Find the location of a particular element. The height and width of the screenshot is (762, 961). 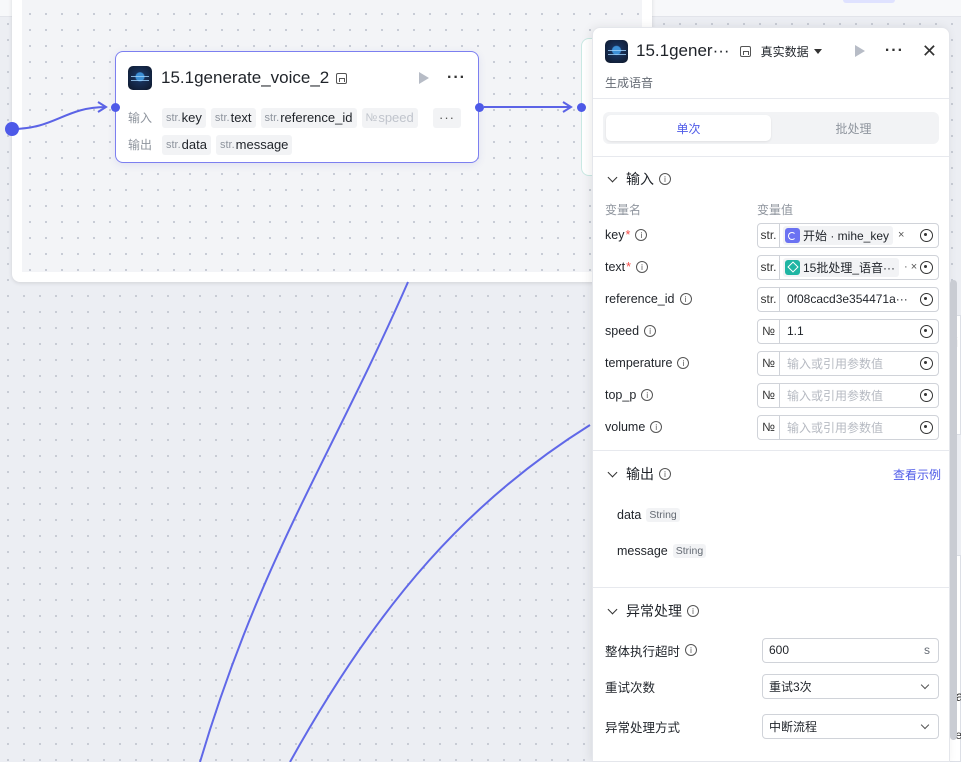

col-var-value: 变量值 is located at coordinates (775, 210).